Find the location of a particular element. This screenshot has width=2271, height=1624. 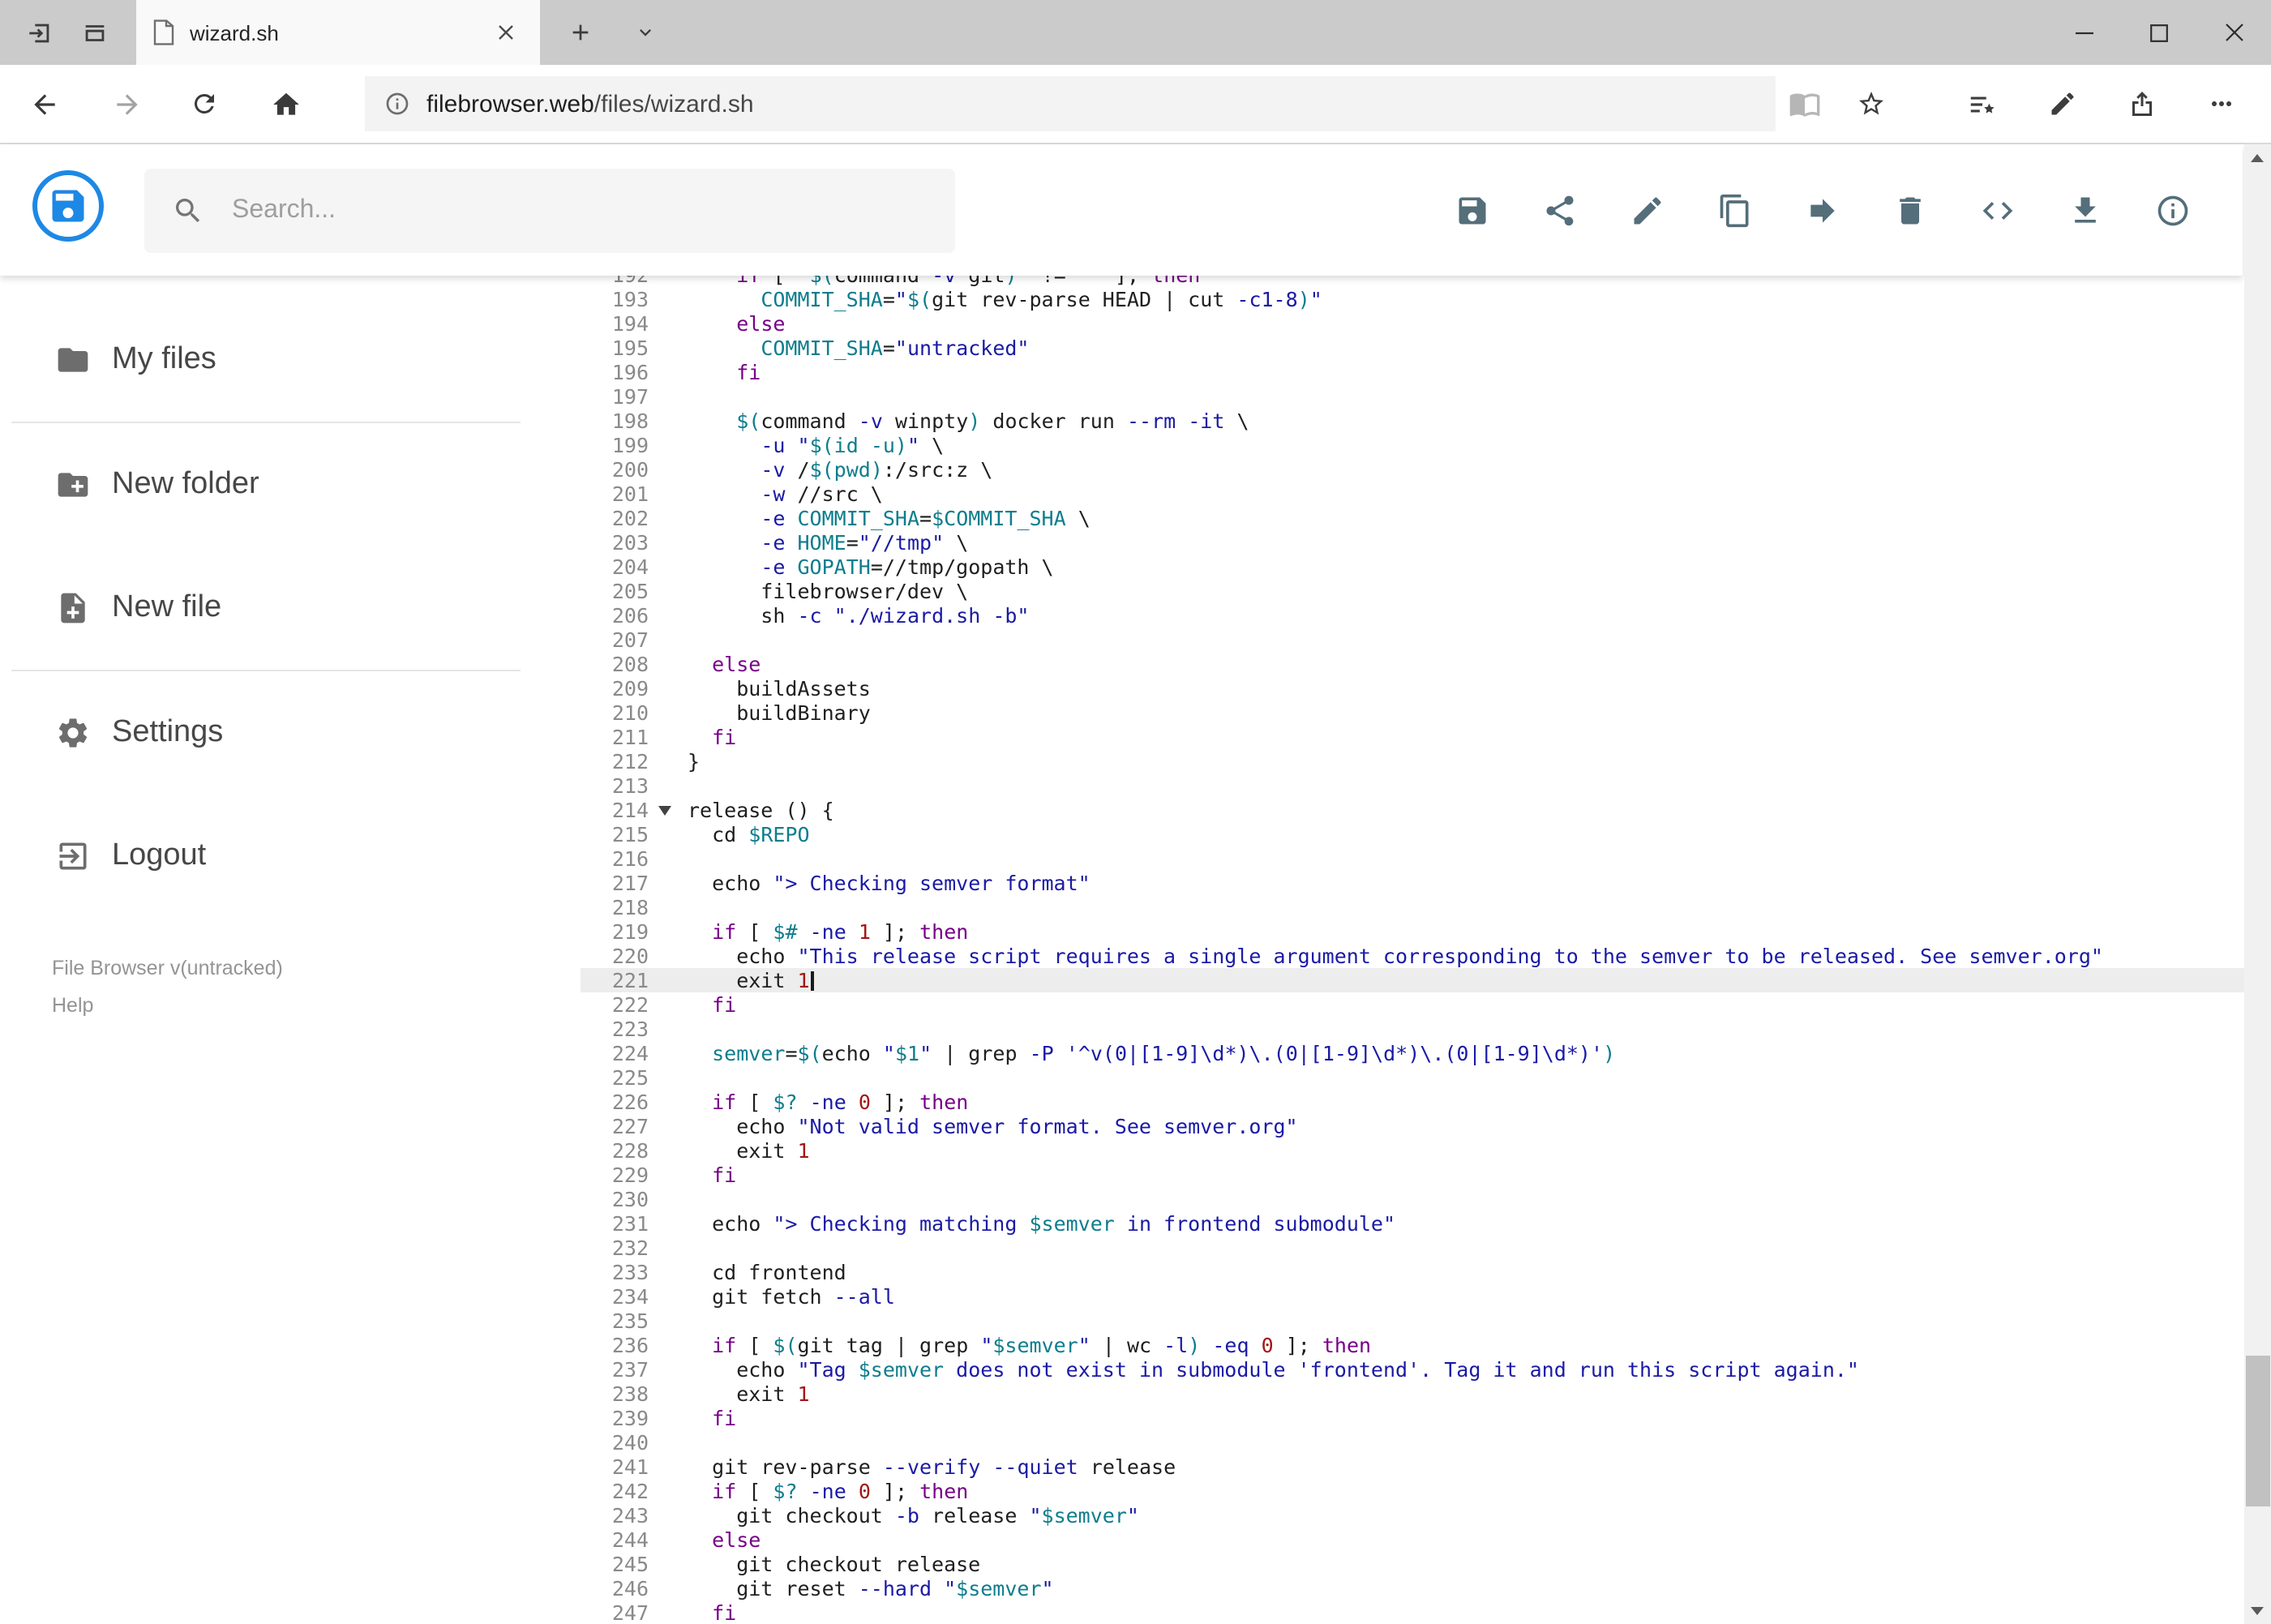

filebrowser-logo-icon is located at coordinates (68, 206).